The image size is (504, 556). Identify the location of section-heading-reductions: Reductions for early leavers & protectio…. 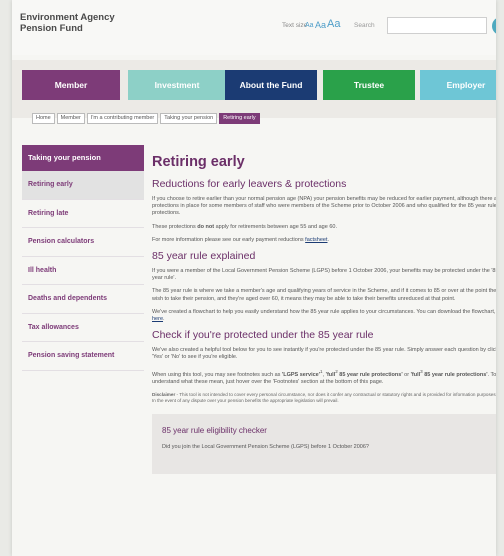
(249, 184).